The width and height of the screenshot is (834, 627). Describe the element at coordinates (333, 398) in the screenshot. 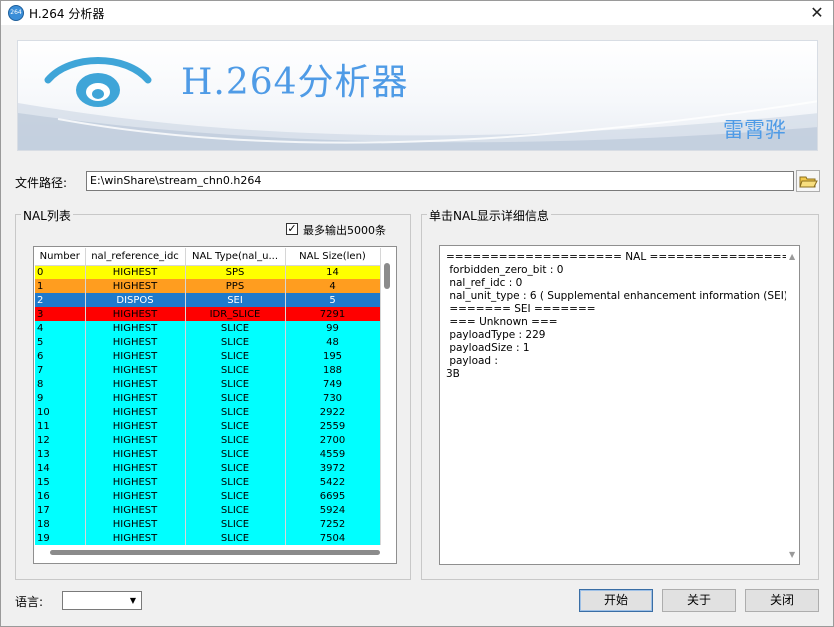

I see `cell-nal-size: 730` at that location.